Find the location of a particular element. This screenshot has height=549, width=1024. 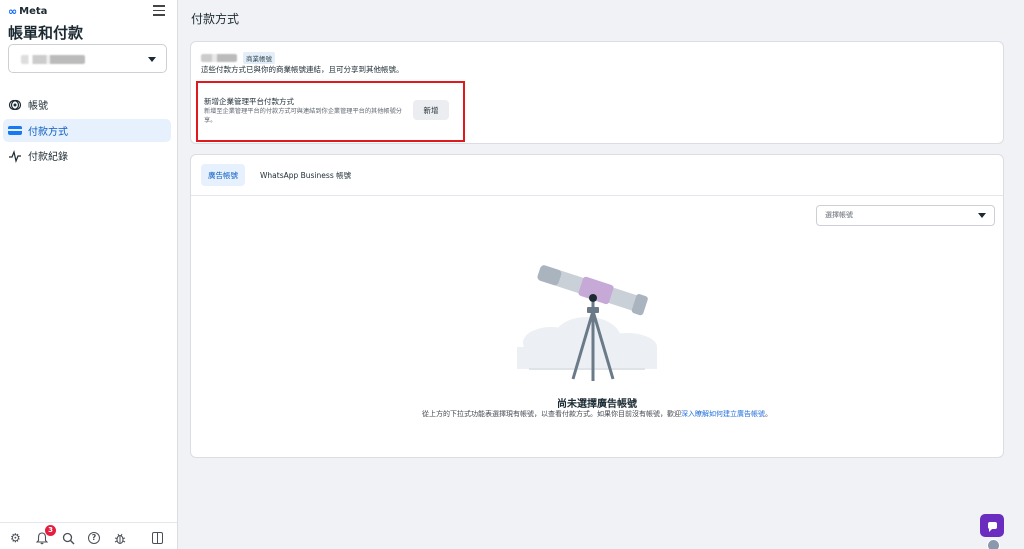

add-payment-button: 新增 is located at coordinates (431, 110).